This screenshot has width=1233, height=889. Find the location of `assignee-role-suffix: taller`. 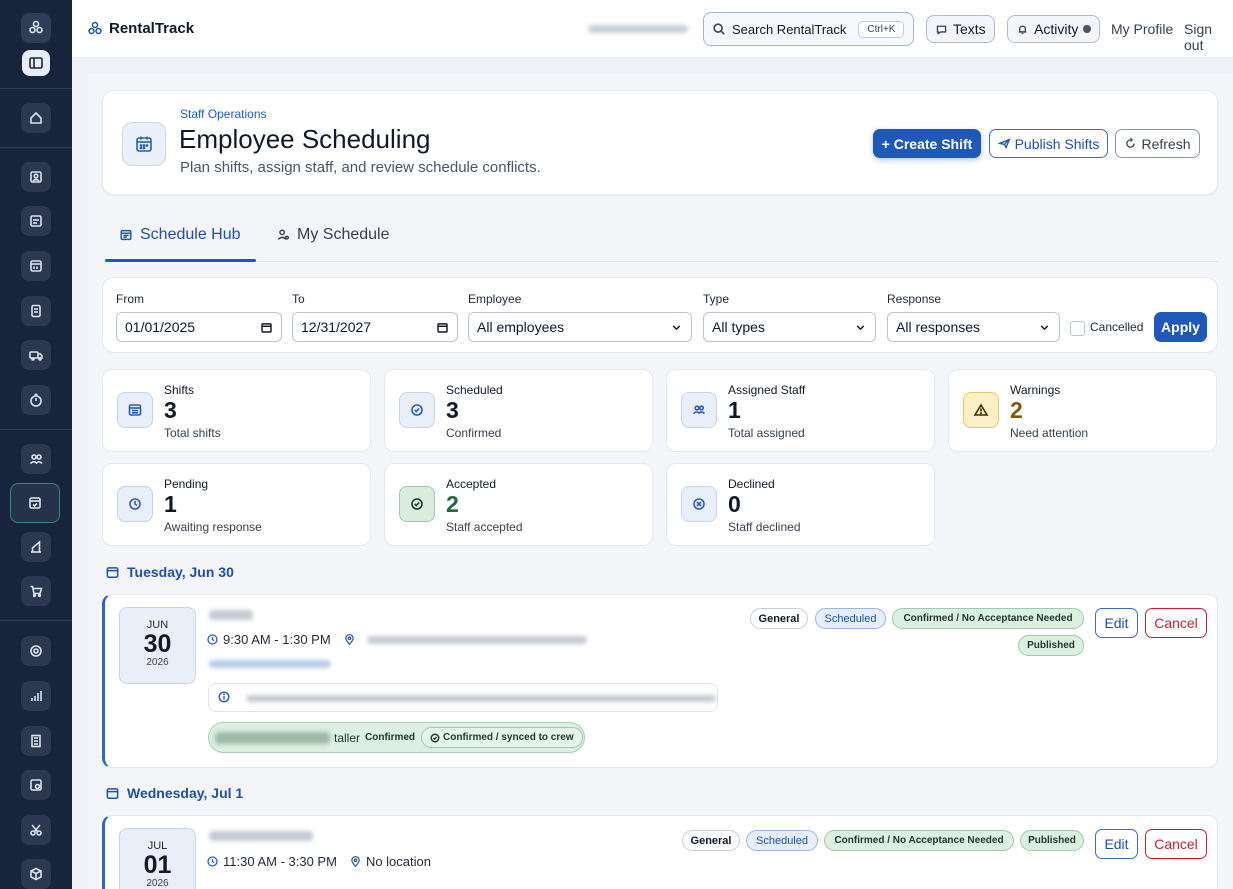

assignee-role-suffix: taller is located at coordinates (347, 737).